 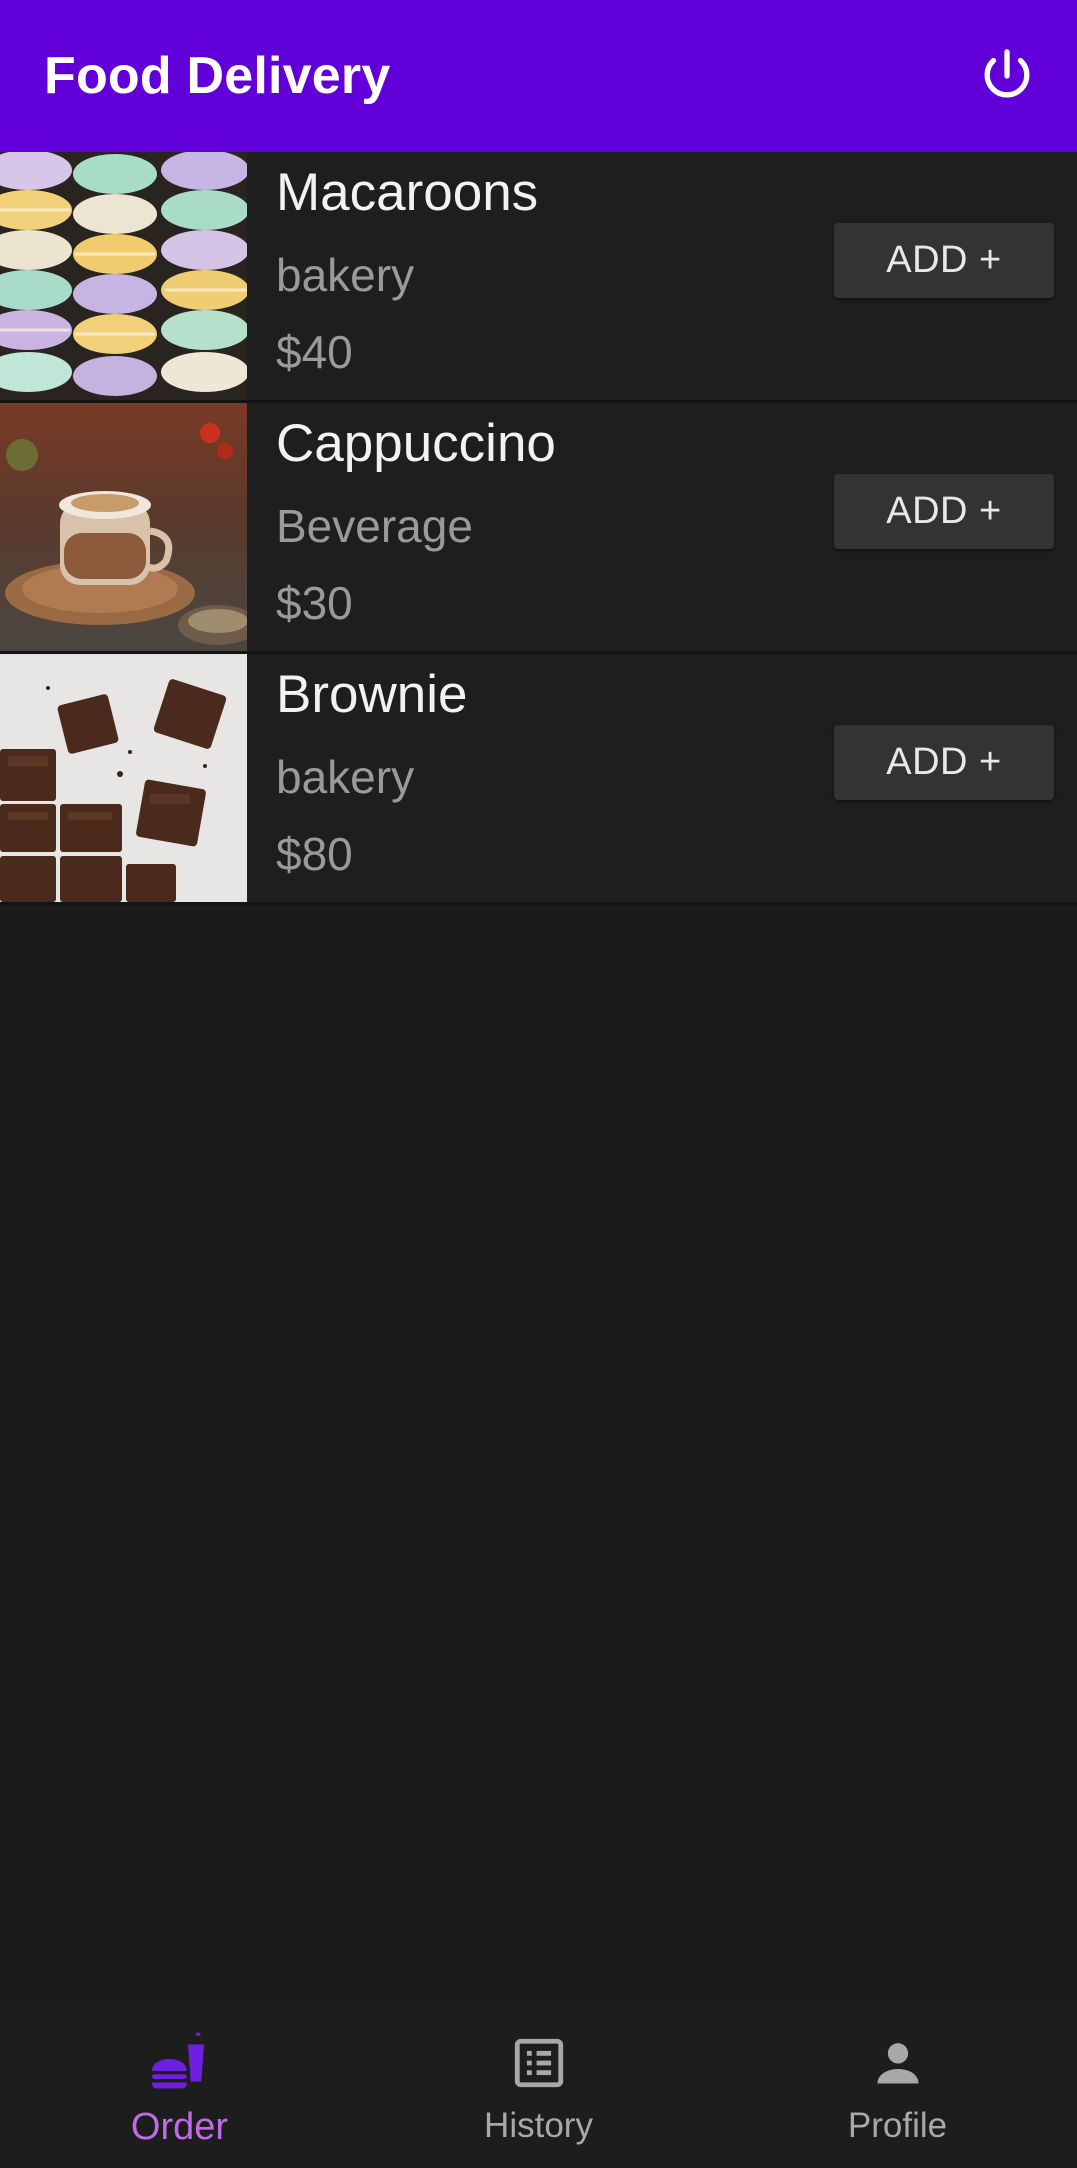 I want to click on app-bar: Food Delivery, so click(x=538, y=76).